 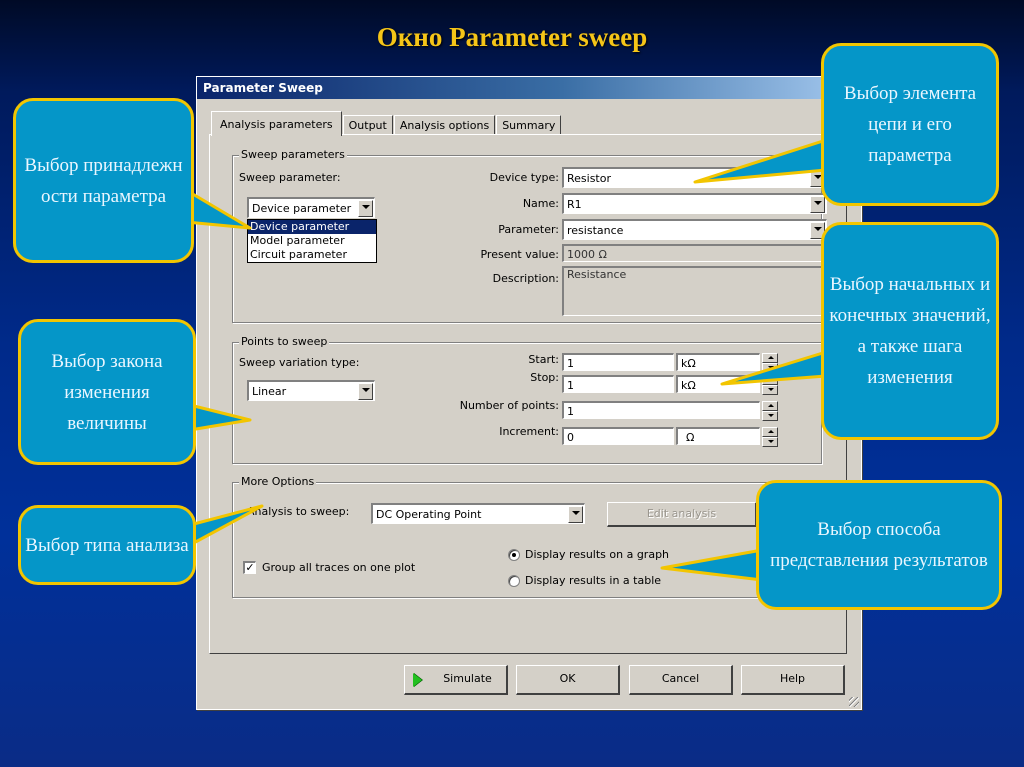 What do you see at coordinates (910, 124) in the screenshot?
I see `callout-element: Выбор элемента цепи и его параметра` at bounding box center [910, 124].